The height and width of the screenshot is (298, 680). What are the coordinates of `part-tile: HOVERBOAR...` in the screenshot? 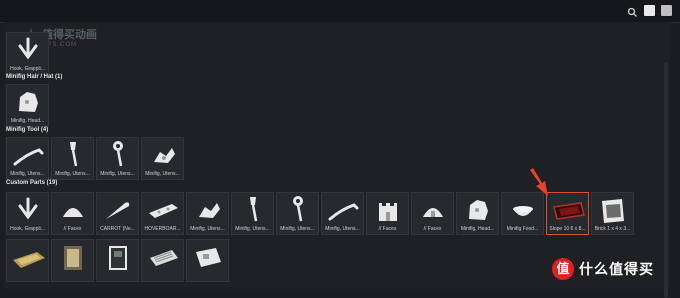 It's located at (162, 213).